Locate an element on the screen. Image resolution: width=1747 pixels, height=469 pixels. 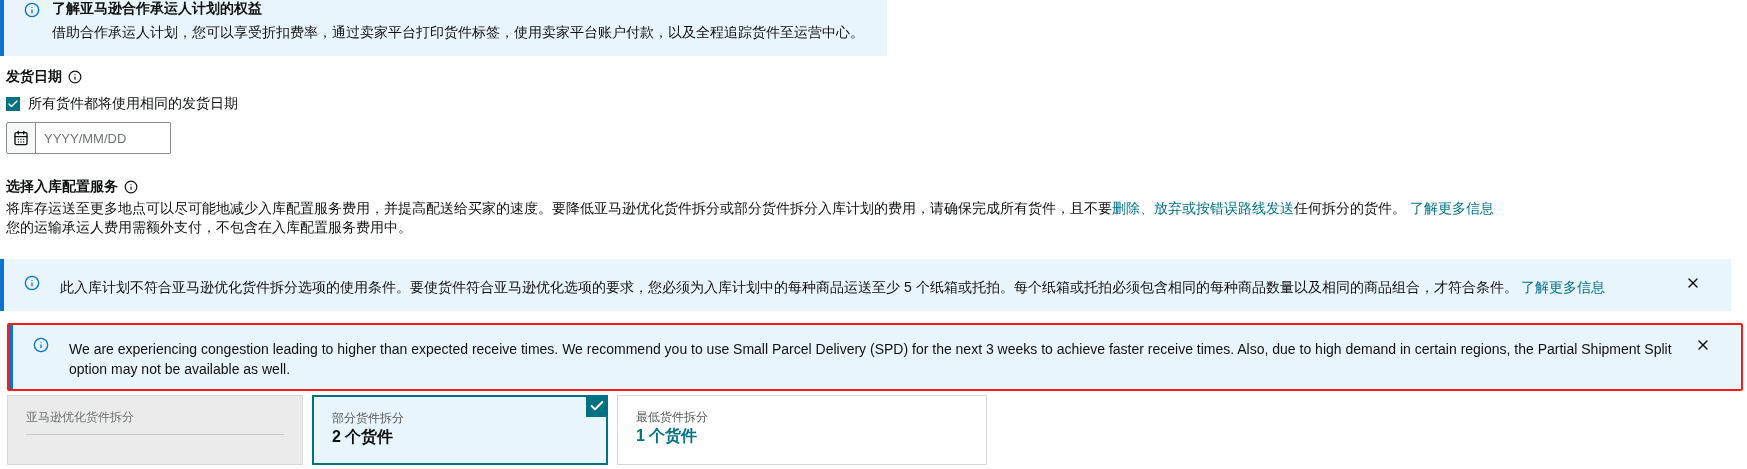
policy-link: 删除、放弃或按错误路线发送 is located at coordinates (1203, 208).